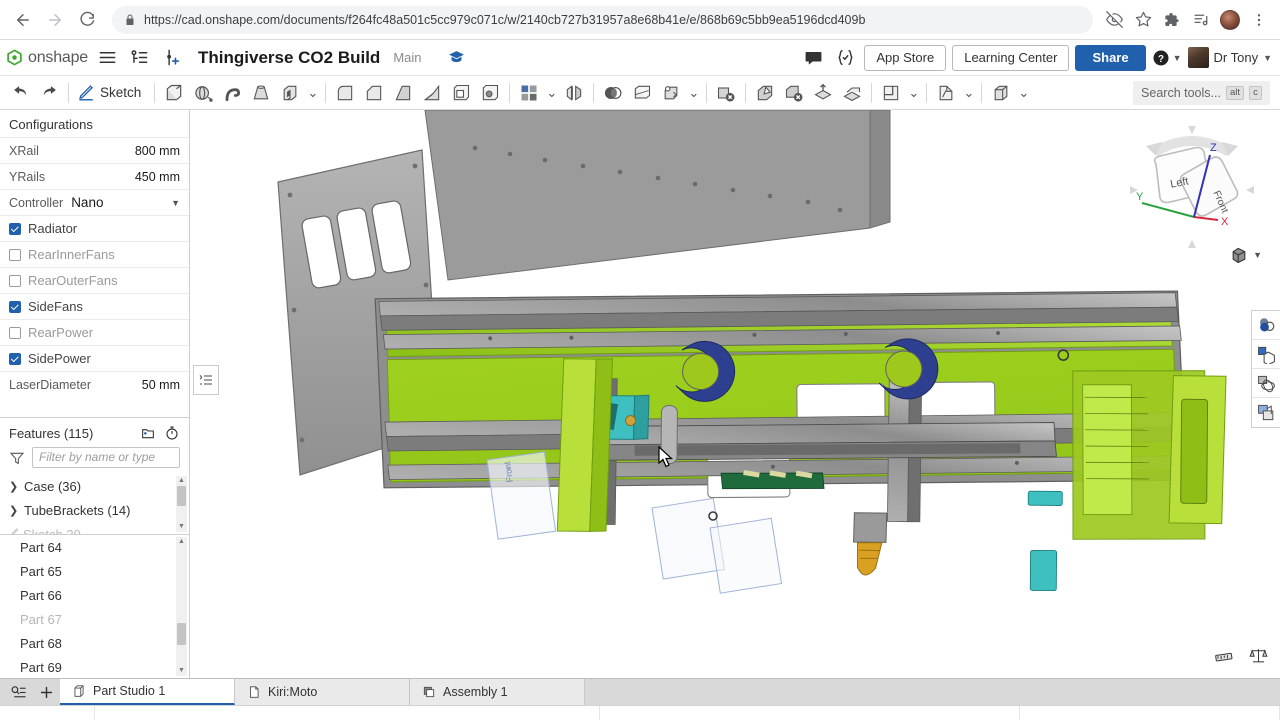 The height and width of the screenshot is (720, 1280). Describe the element at coordinates (46, 692) in the screenshot. I see `add-tab-icon` at that location.